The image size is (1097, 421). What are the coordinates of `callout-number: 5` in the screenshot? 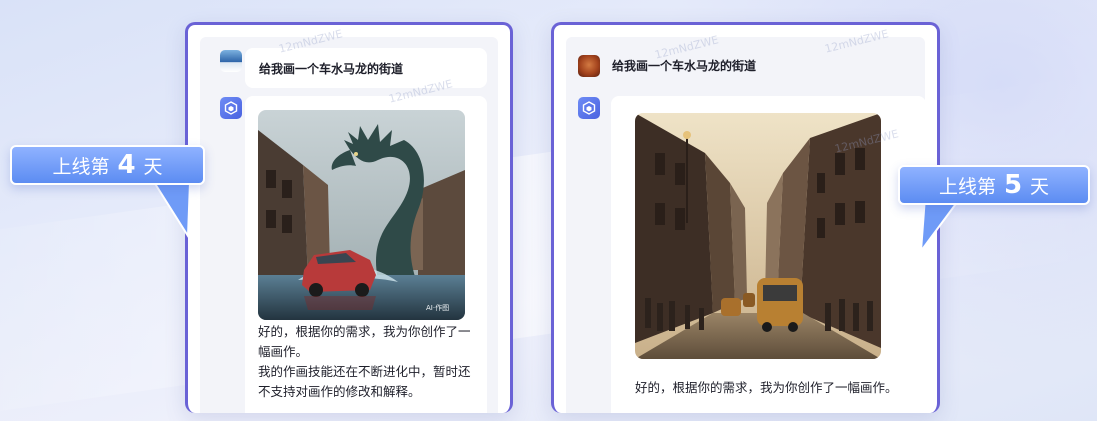 It's located at (1013, 185).